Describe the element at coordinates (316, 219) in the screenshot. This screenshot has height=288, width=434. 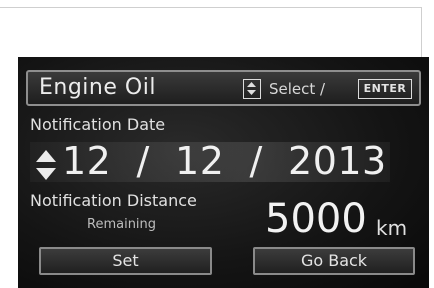
I see `distance-value: 5000` at that location.